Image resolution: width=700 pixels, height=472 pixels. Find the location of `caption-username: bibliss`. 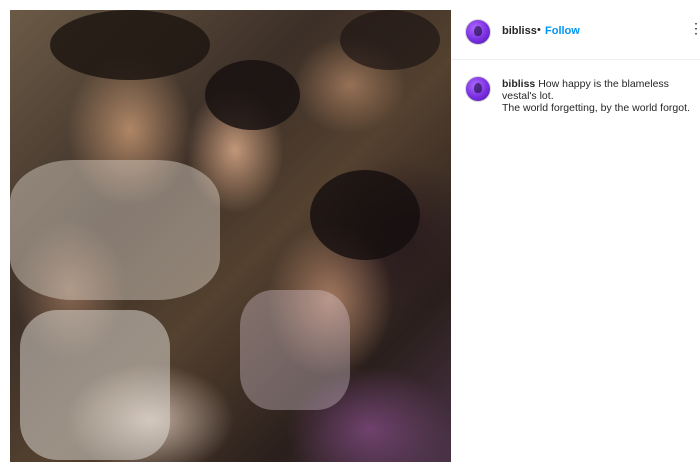

caption-username: bibliss is located at coordinates (518, 84).